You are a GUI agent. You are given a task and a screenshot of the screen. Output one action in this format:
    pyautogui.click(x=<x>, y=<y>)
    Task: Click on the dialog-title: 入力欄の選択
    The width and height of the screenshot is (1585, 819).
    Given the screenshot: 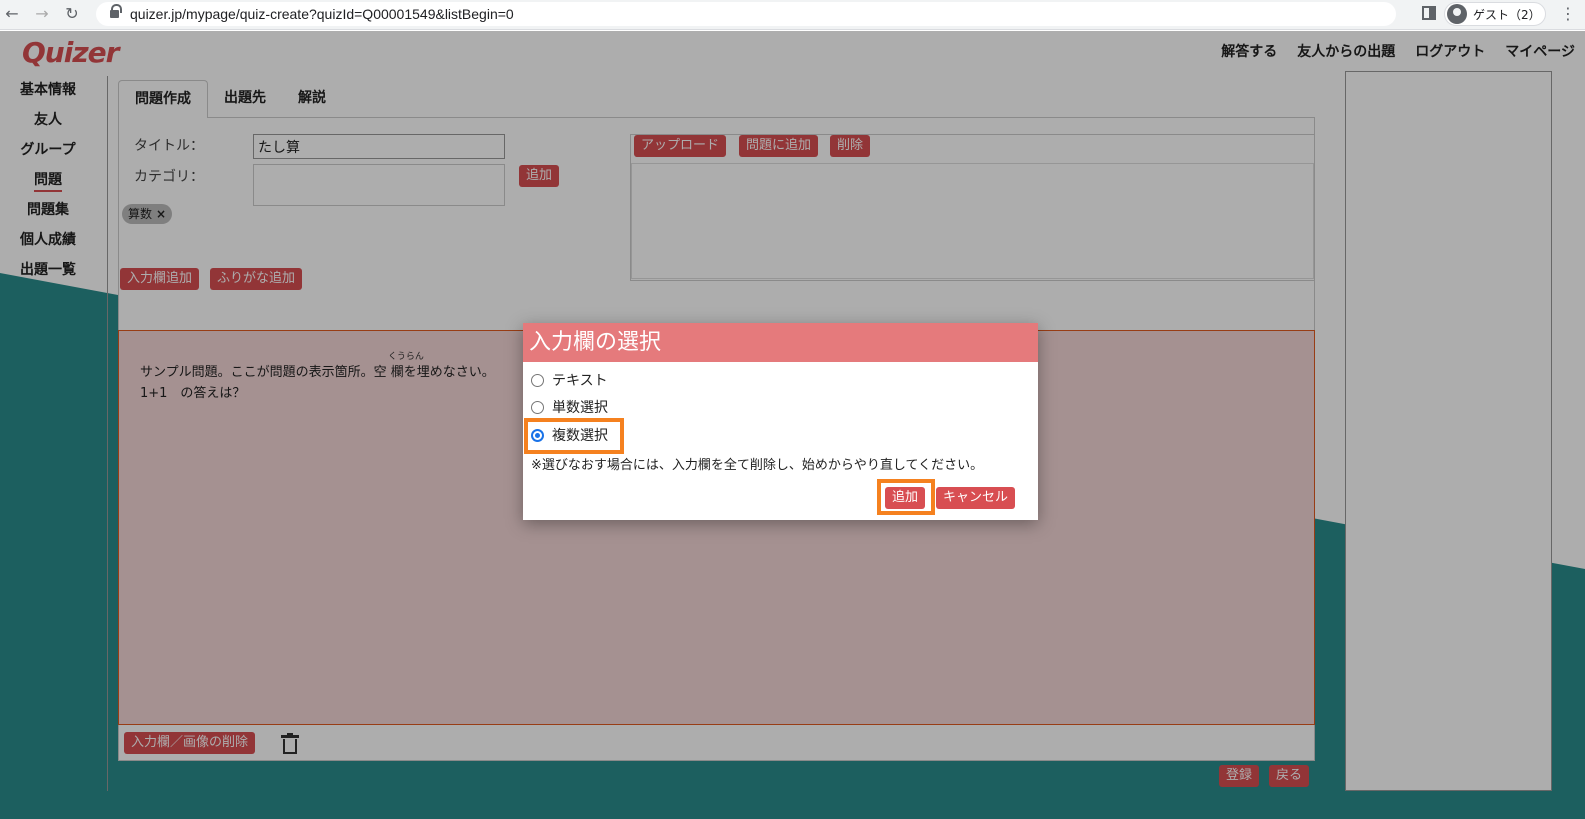 What is the action you would take?
    pyautogui.click(x=780, y=342)
    